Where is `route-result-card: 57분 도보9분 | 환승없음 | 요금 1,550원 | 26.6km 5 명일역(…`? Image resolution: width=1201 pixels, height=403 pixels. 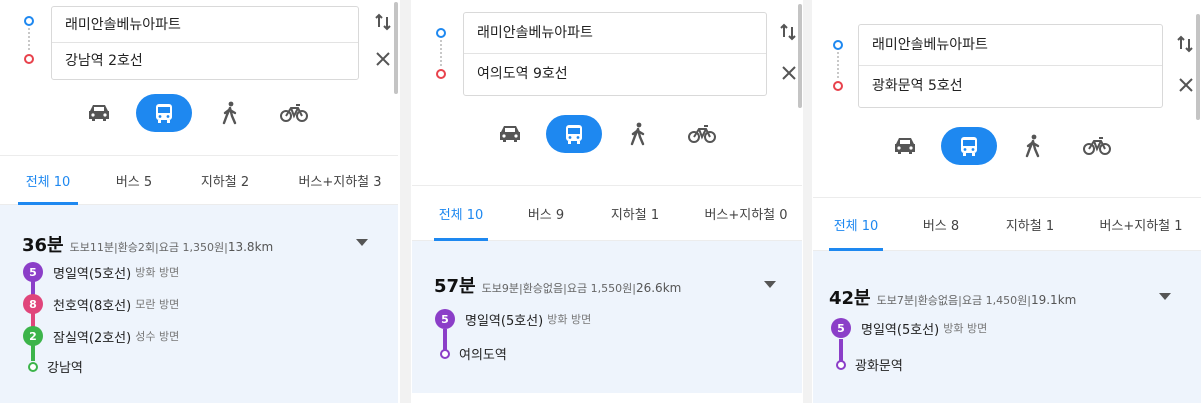 route-result-card: 57분 도보9분 | 환승없음 | 요금 1,550원 | 26.6km 5 명일역(… is located at coordinates (607, 317).